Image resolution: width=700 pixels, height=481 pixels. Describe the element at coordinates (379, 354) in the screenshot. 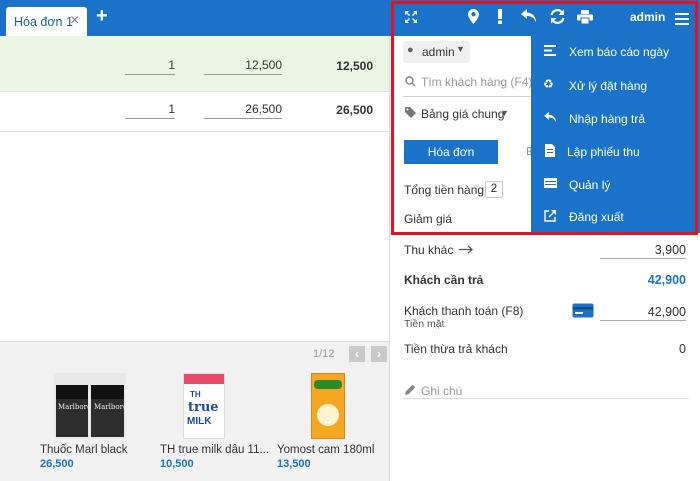

I see `next-page-button: ›` at that location.